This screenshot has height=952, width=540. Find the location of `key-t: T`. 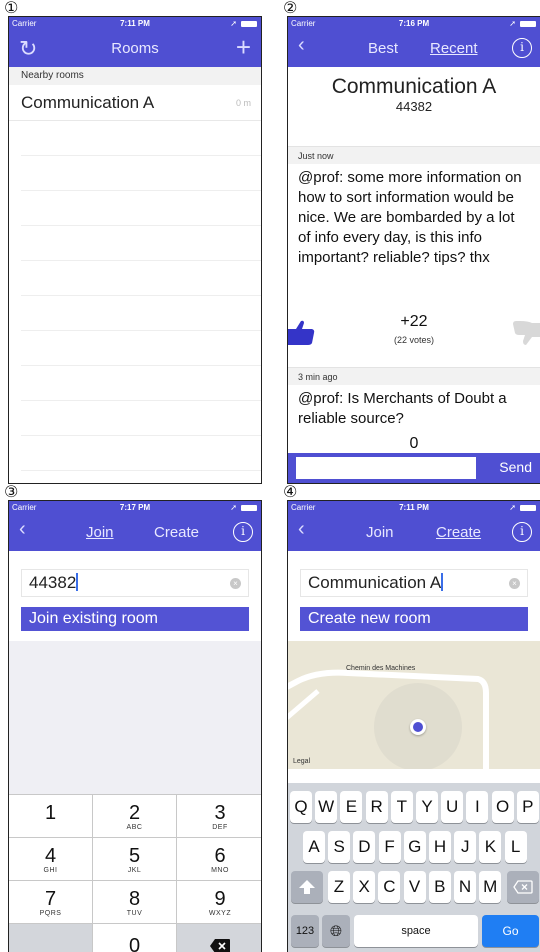

key-t: T is located at coordinates (401, 807).